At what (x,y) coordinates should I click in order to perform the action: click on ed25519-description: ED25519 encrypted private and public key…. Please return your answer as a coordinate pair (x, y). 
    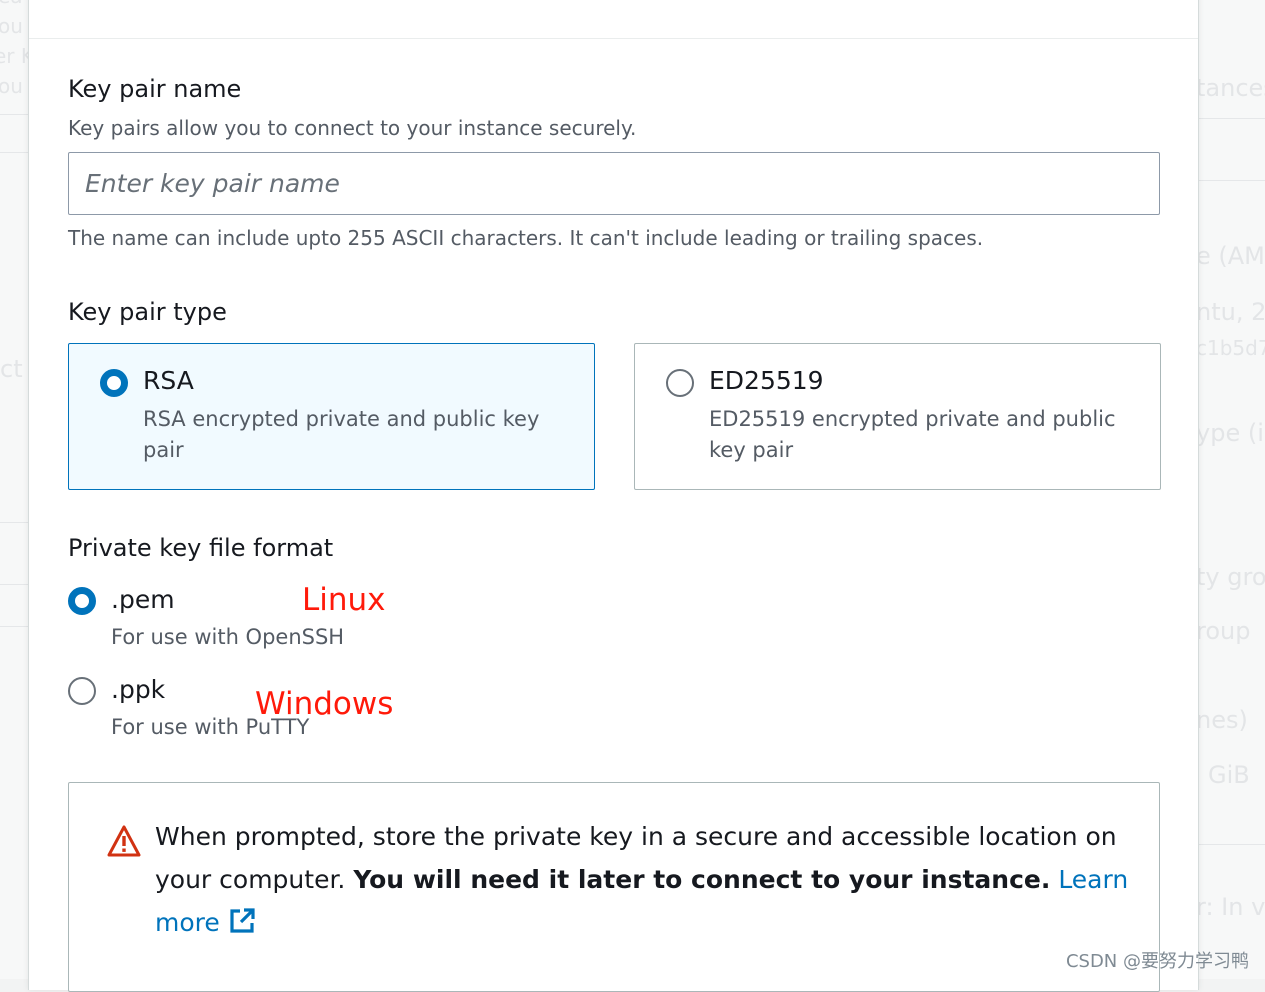
    Looking at the image, I should click on (919, 435).